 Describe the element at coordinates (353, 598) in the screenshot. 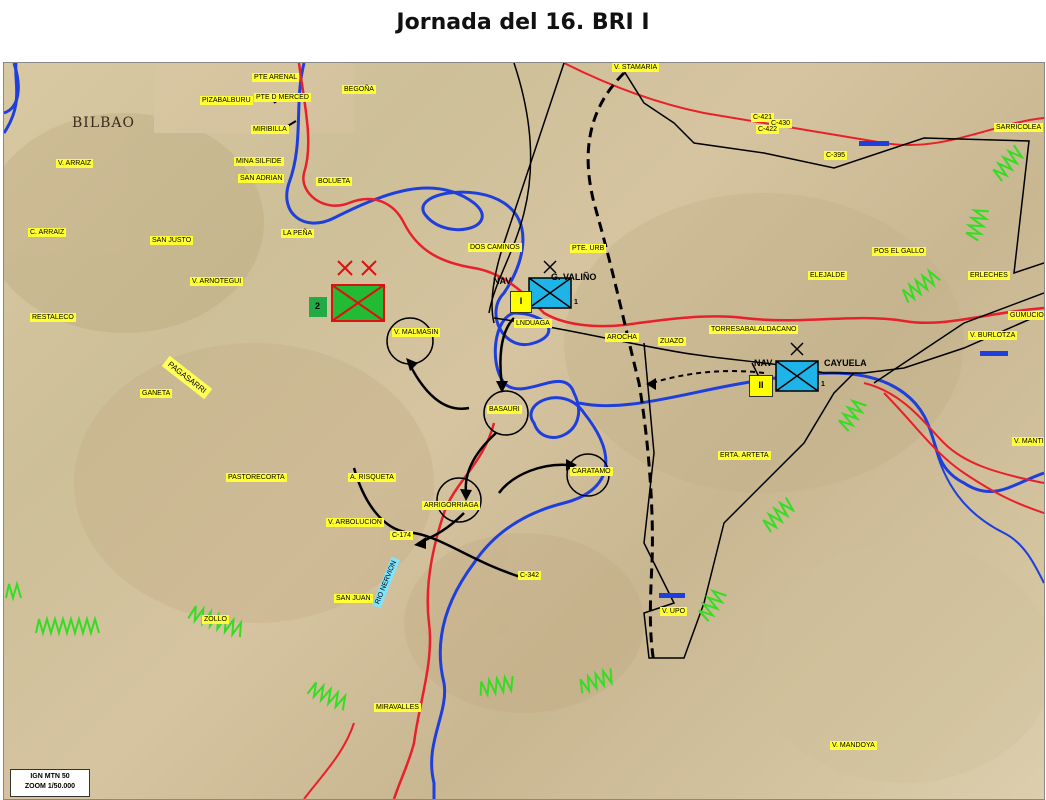

I see `label-san-juan: SAN JUAN` at that location.